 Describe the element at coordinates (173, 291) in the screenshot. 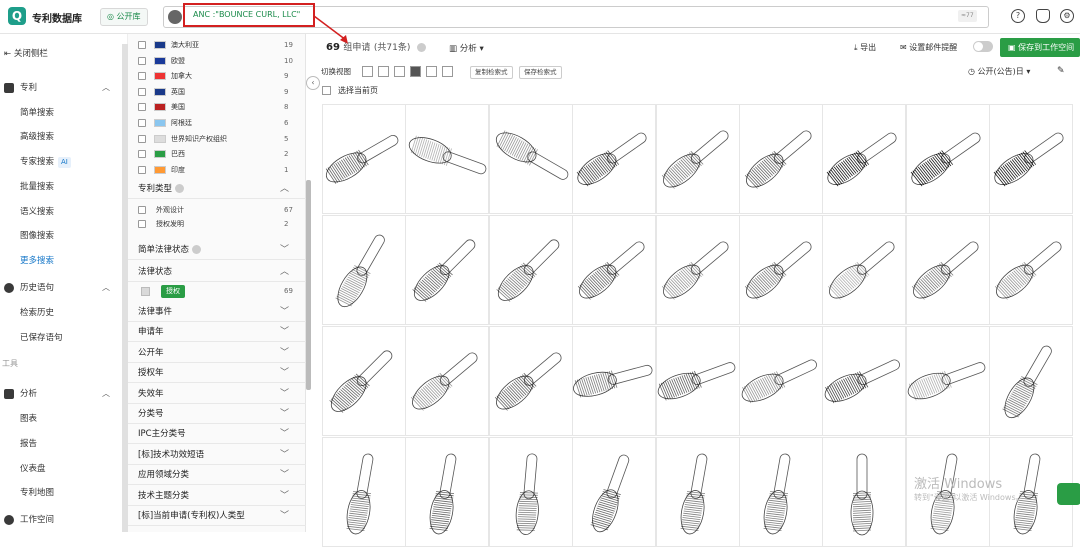

I see `granted-tag: 授权` at that location.